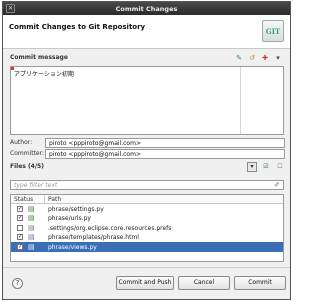  What do you see at coordinates (39, 57) in the screenshot?
I see `commit-message-label: Commit message` at bounding box center [39, 57].